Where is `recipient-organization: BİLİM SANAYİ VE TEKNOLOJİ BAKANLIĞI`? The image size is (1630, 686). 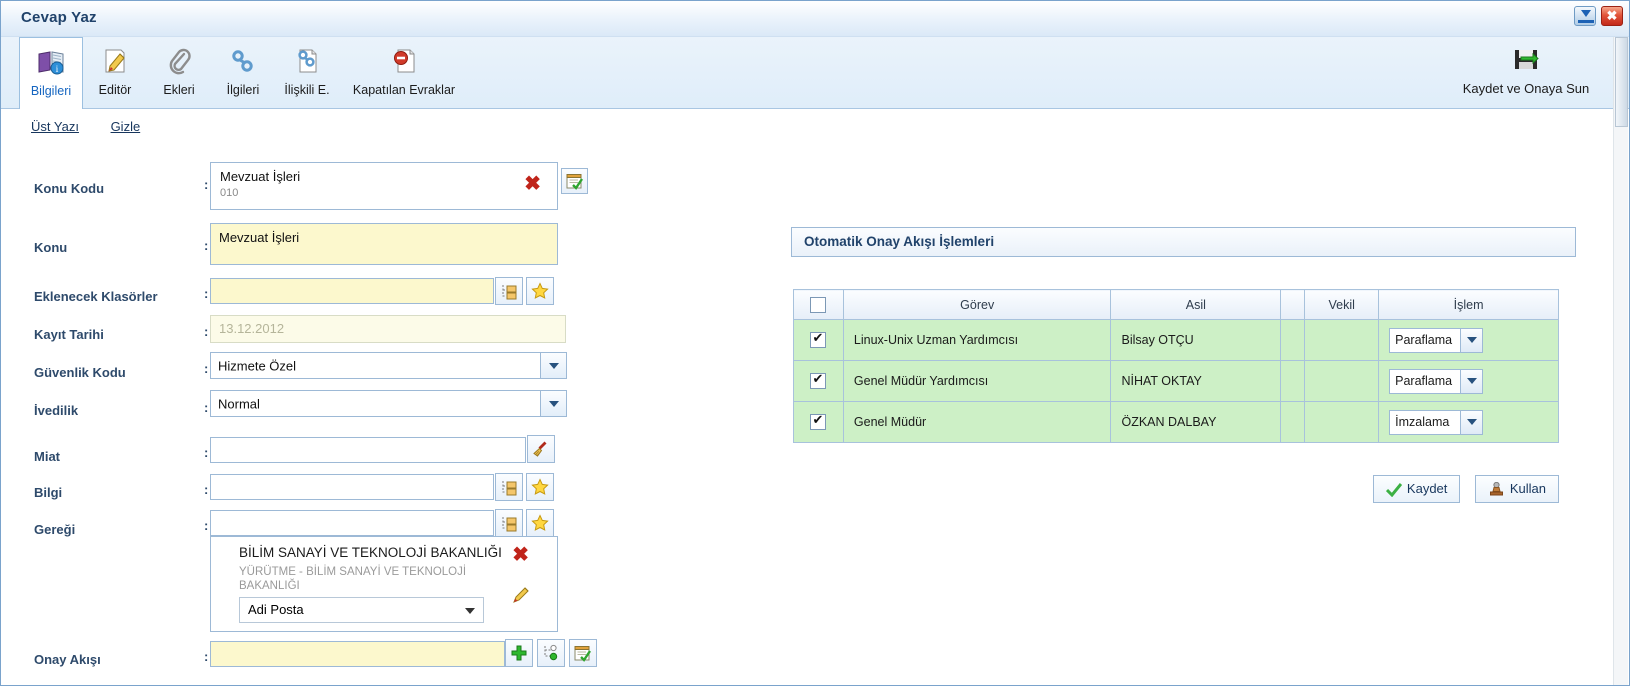
recipient-organization: BİLİM SANAYİ VE TEKNOLOJİ BAKANLIĞI is located at coordinates (370, 552).